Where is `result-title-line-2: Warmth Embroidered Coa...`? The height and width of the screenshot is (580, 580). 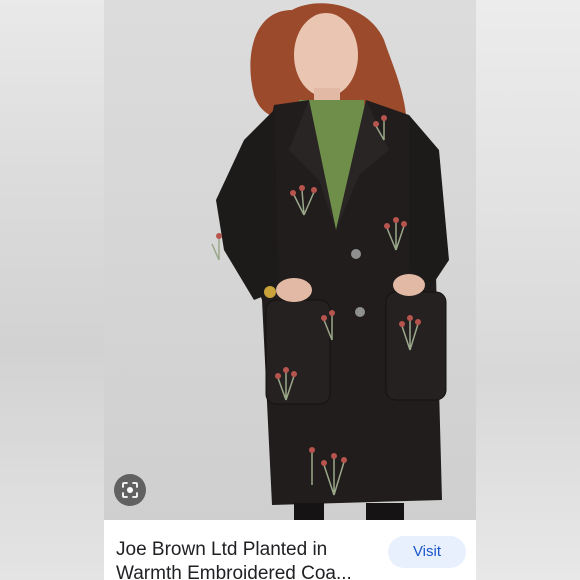 result-title-line-2: Warmth Embroidered Coa... is located at coordinates (234, 571).